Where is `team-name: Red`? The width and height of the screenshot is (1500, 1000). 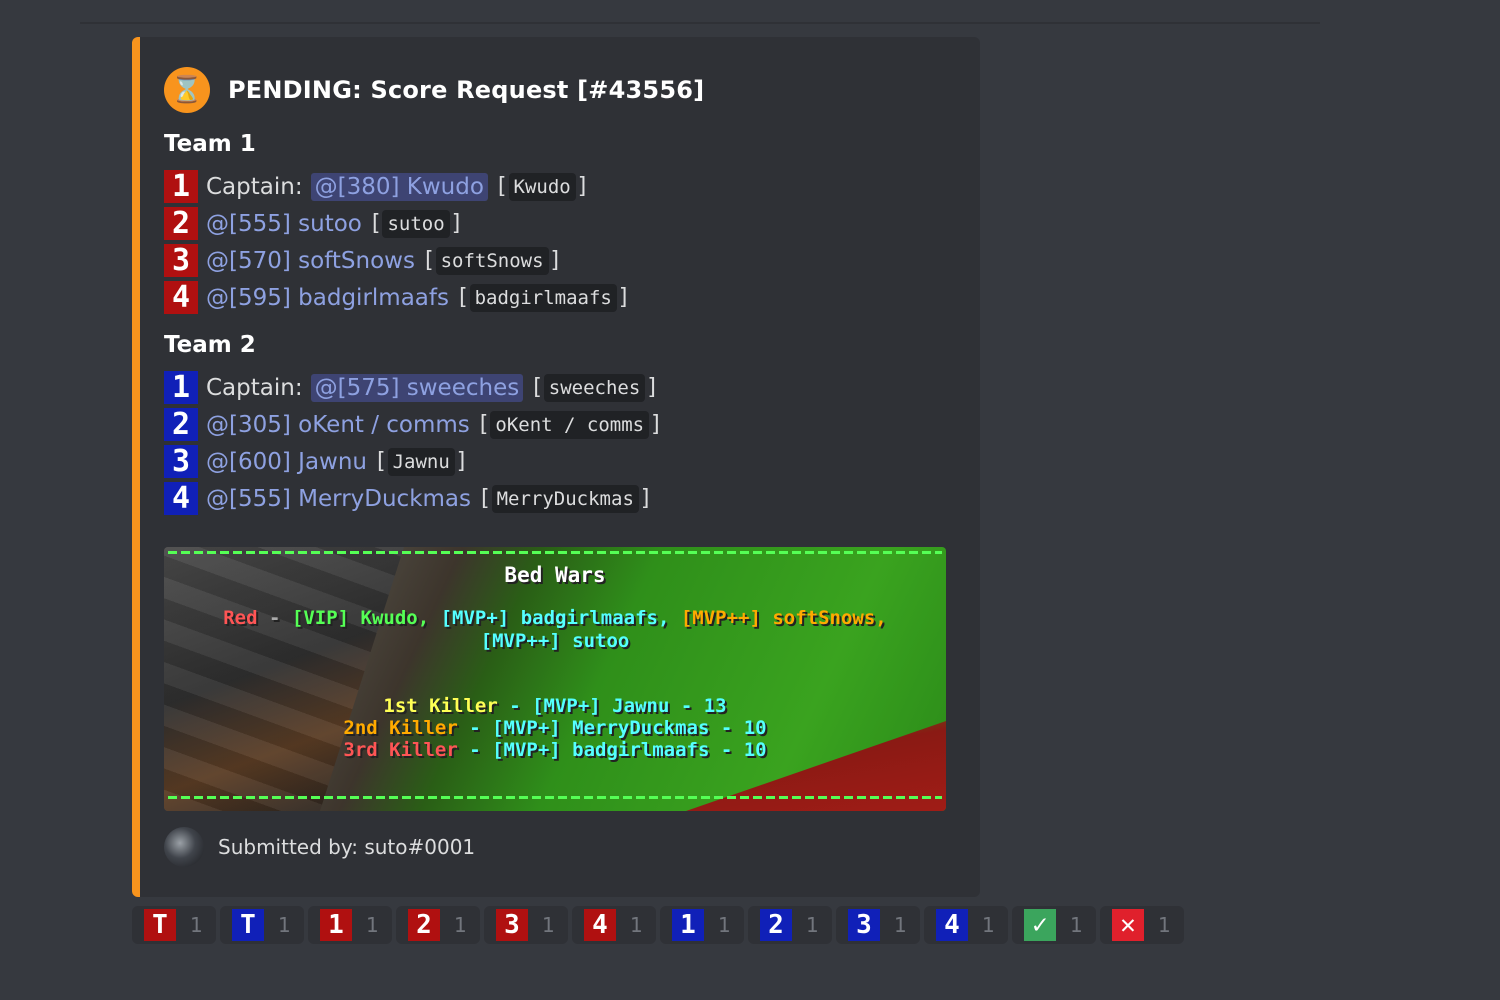
team-name: Red is located at coordinates (240, 618).